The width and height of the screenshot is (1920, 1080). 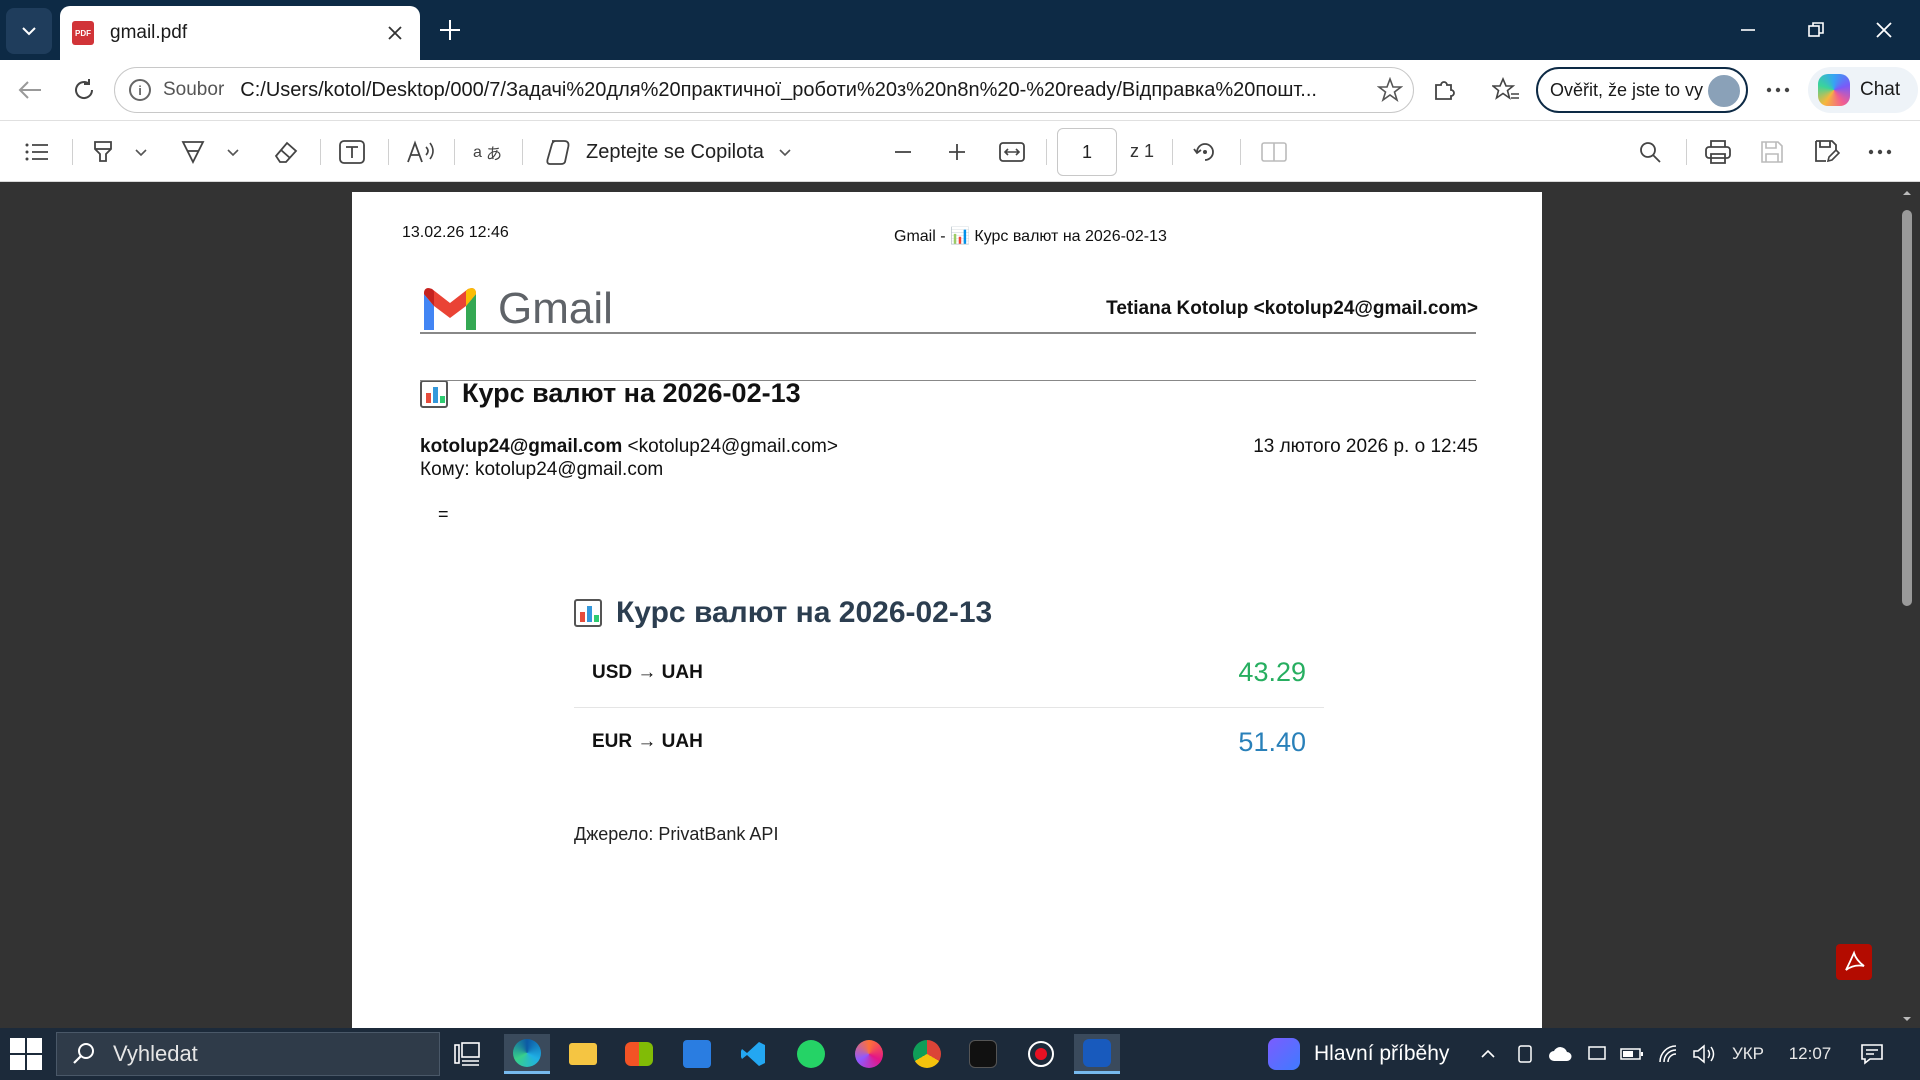 I want to click on arrow-left-icon, so click(x=29, y=90).